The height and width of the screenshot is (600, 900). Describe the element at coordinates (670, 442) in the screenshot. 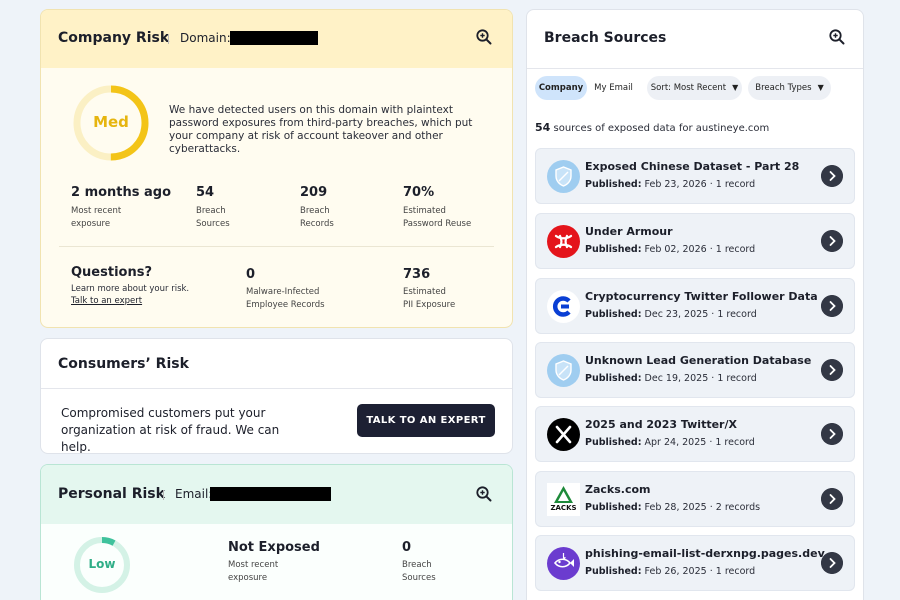

I see `breach-published: Published: Apr 24, 2025 · 1 record` at that location.